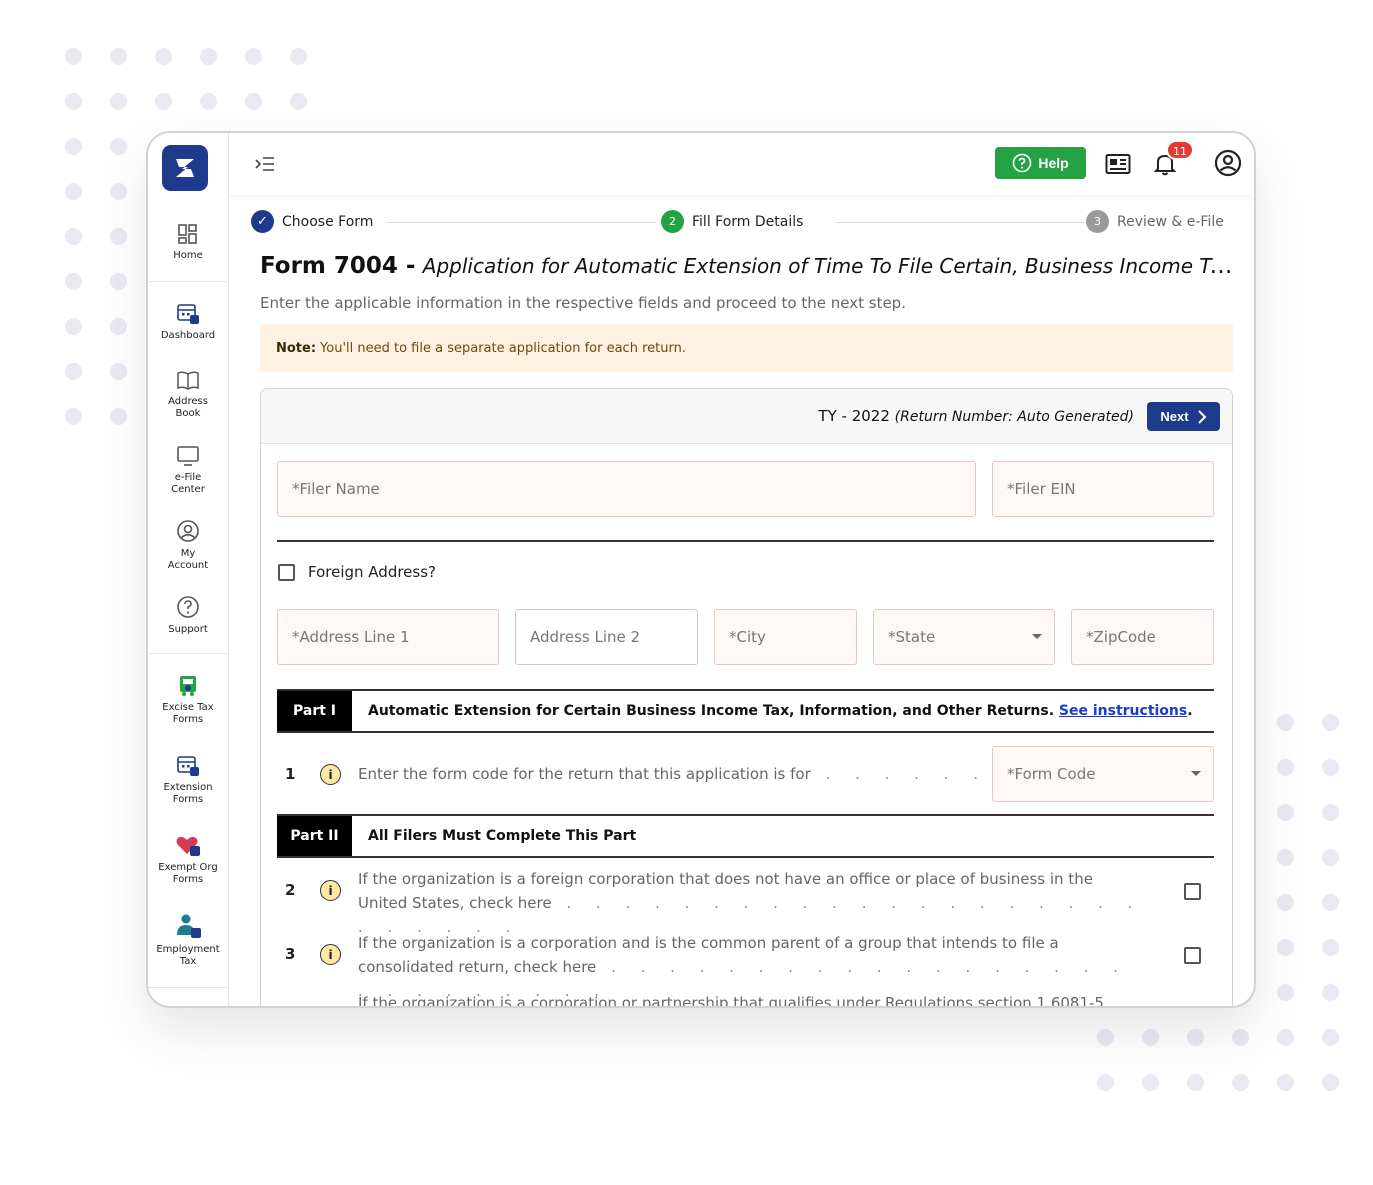 The width and height of the screenshot is (1373, 1185). Describe the element at coordinates (188, 779) in the screenshot. I see `sidebar-item-extension-forms: Extension Forms` at that location.